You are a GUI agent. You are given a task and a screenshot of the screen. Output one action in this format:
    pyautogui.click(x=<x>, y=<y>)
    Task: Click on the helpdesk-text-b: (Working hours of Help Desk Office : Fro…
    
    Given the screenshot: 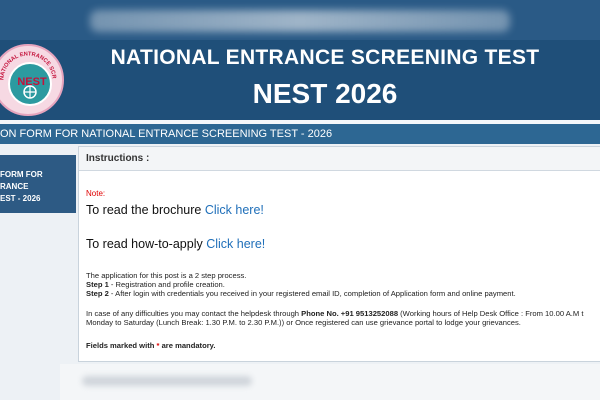 What is the action you would take?
    pyautogui.click(x=491, y=313)
    